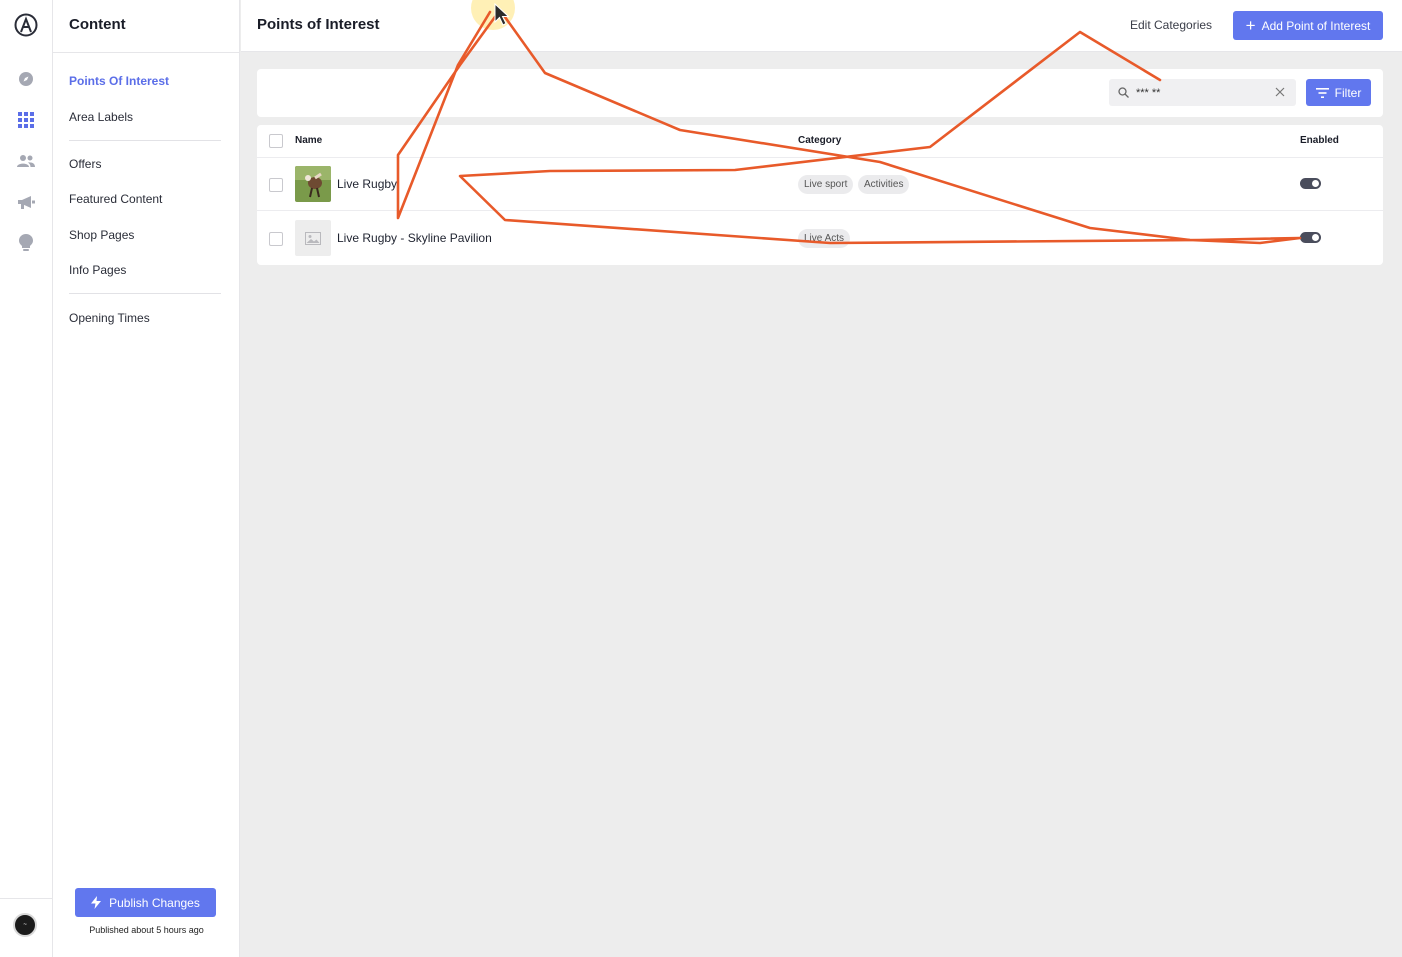  What do you see at coordinates (313, 238) in the screenshot?
I see `placeholder-image-icon` at bounding box center [313, 238].